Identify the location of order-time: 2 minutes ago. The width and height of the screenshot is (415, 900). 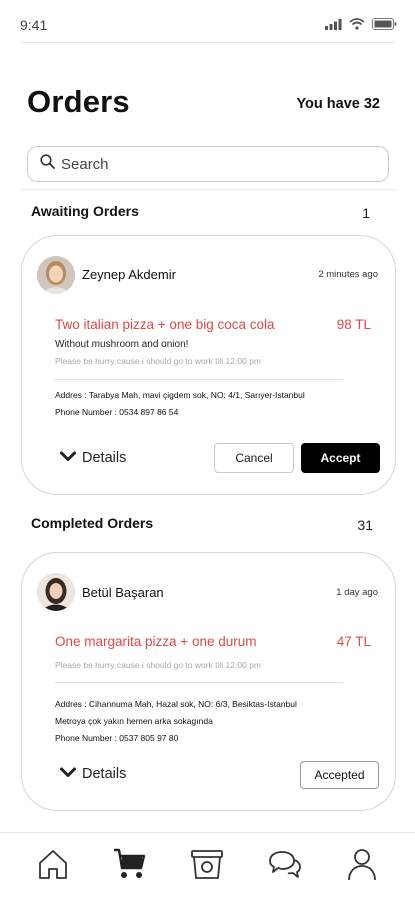
(348, 274).